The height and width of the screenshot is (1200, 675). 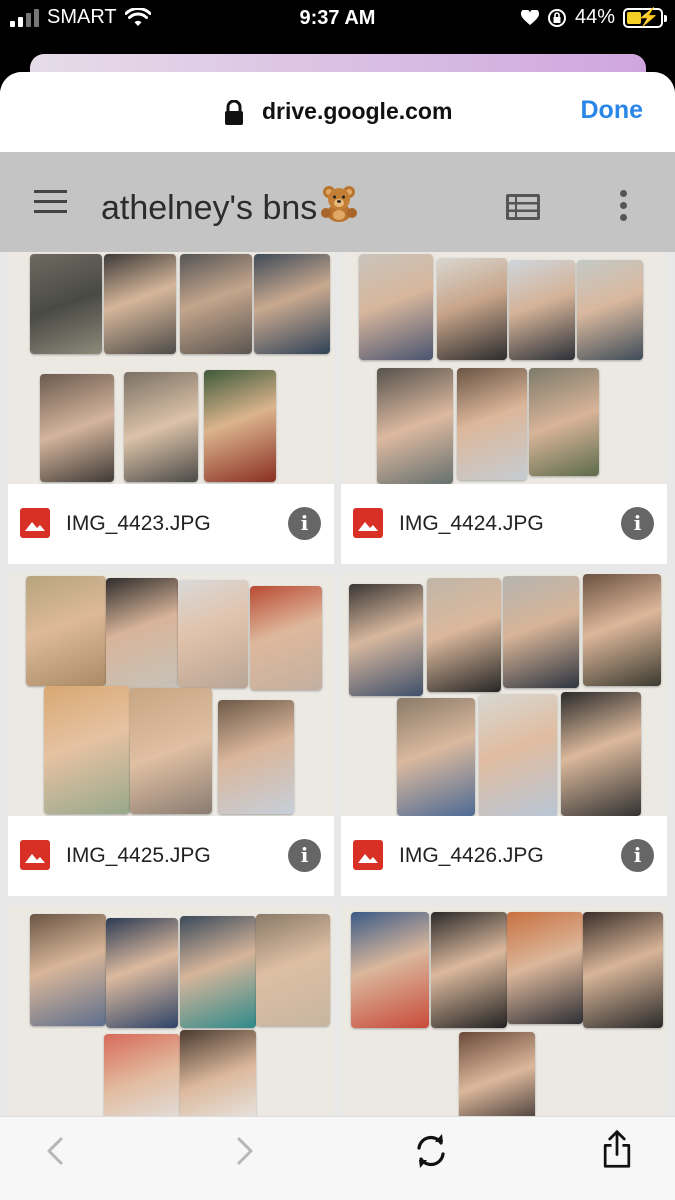 What do you see at coordinates (209, 208) in the screenshot?
I see `folder-title-text: athelney's bns` at bounding box center [209, 208].